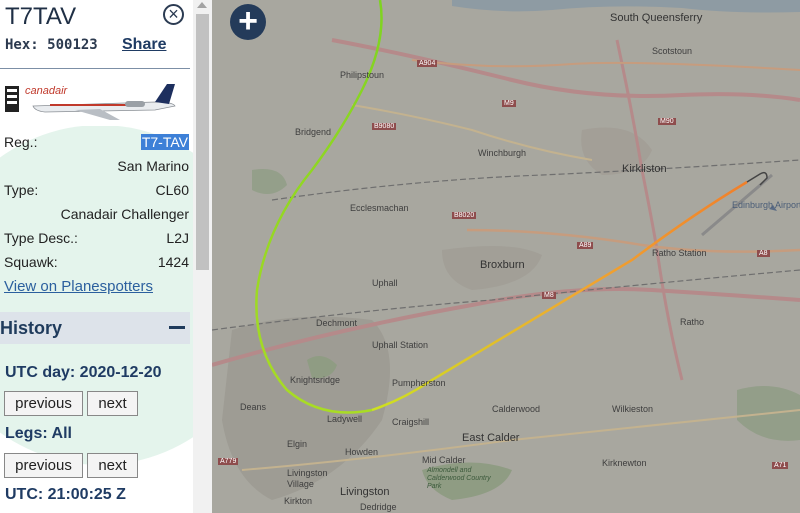 The height and width of the screenshot is (513, 800). Describe the element at coordinates (177, 238) in the screenshot. I see `type-desc-value: L2J` at that location.